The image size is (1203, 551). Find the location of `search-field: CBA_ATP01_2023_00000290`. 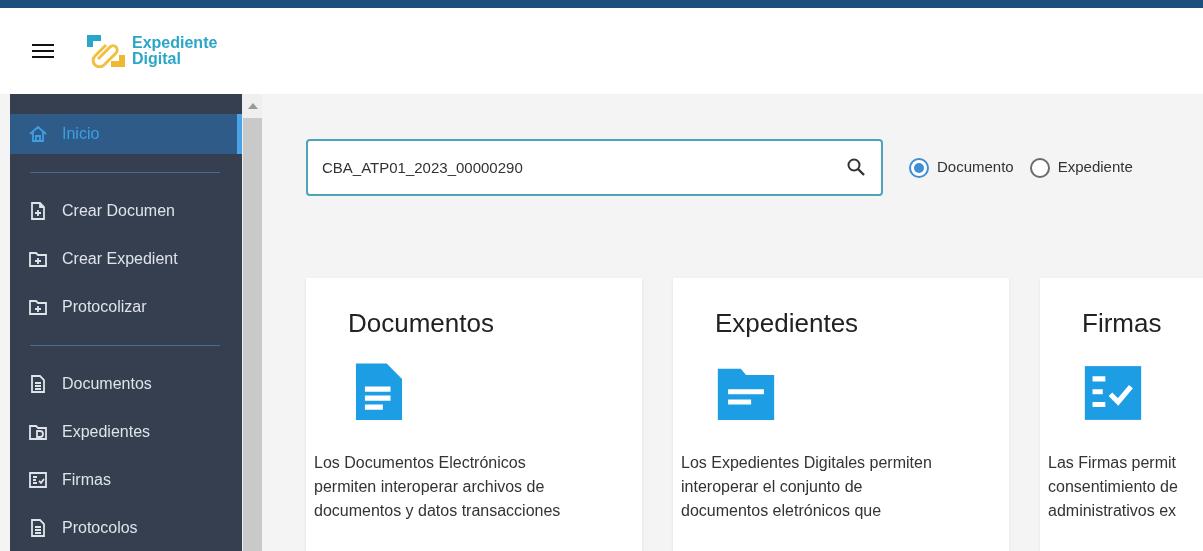

search-field: CBA_ATP01_2023_00000290 is located at coordinates (594, 167).